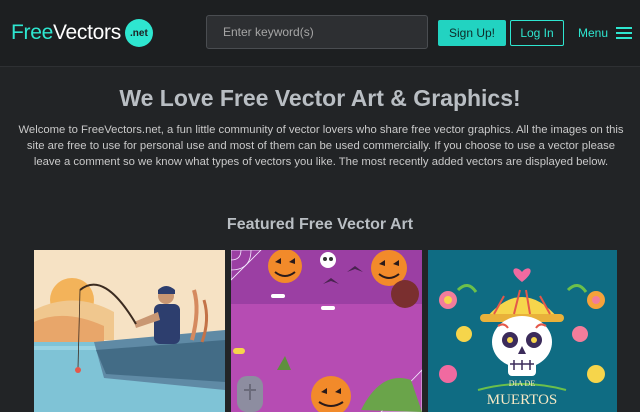 The height and width of the screenshot is (412, 640). What do you see at coordinates (624, 33) in the screenshot?
I see `hamburger-icon` at bounding box center [624, 33].